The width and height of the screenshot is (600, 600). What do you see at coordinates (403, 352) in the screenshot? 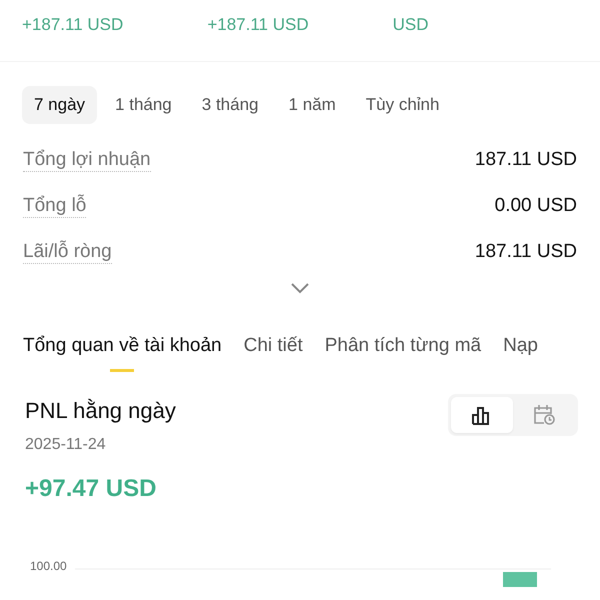
I see `section-tab: Phân tích từng mã` at bounding box center [403, 352].